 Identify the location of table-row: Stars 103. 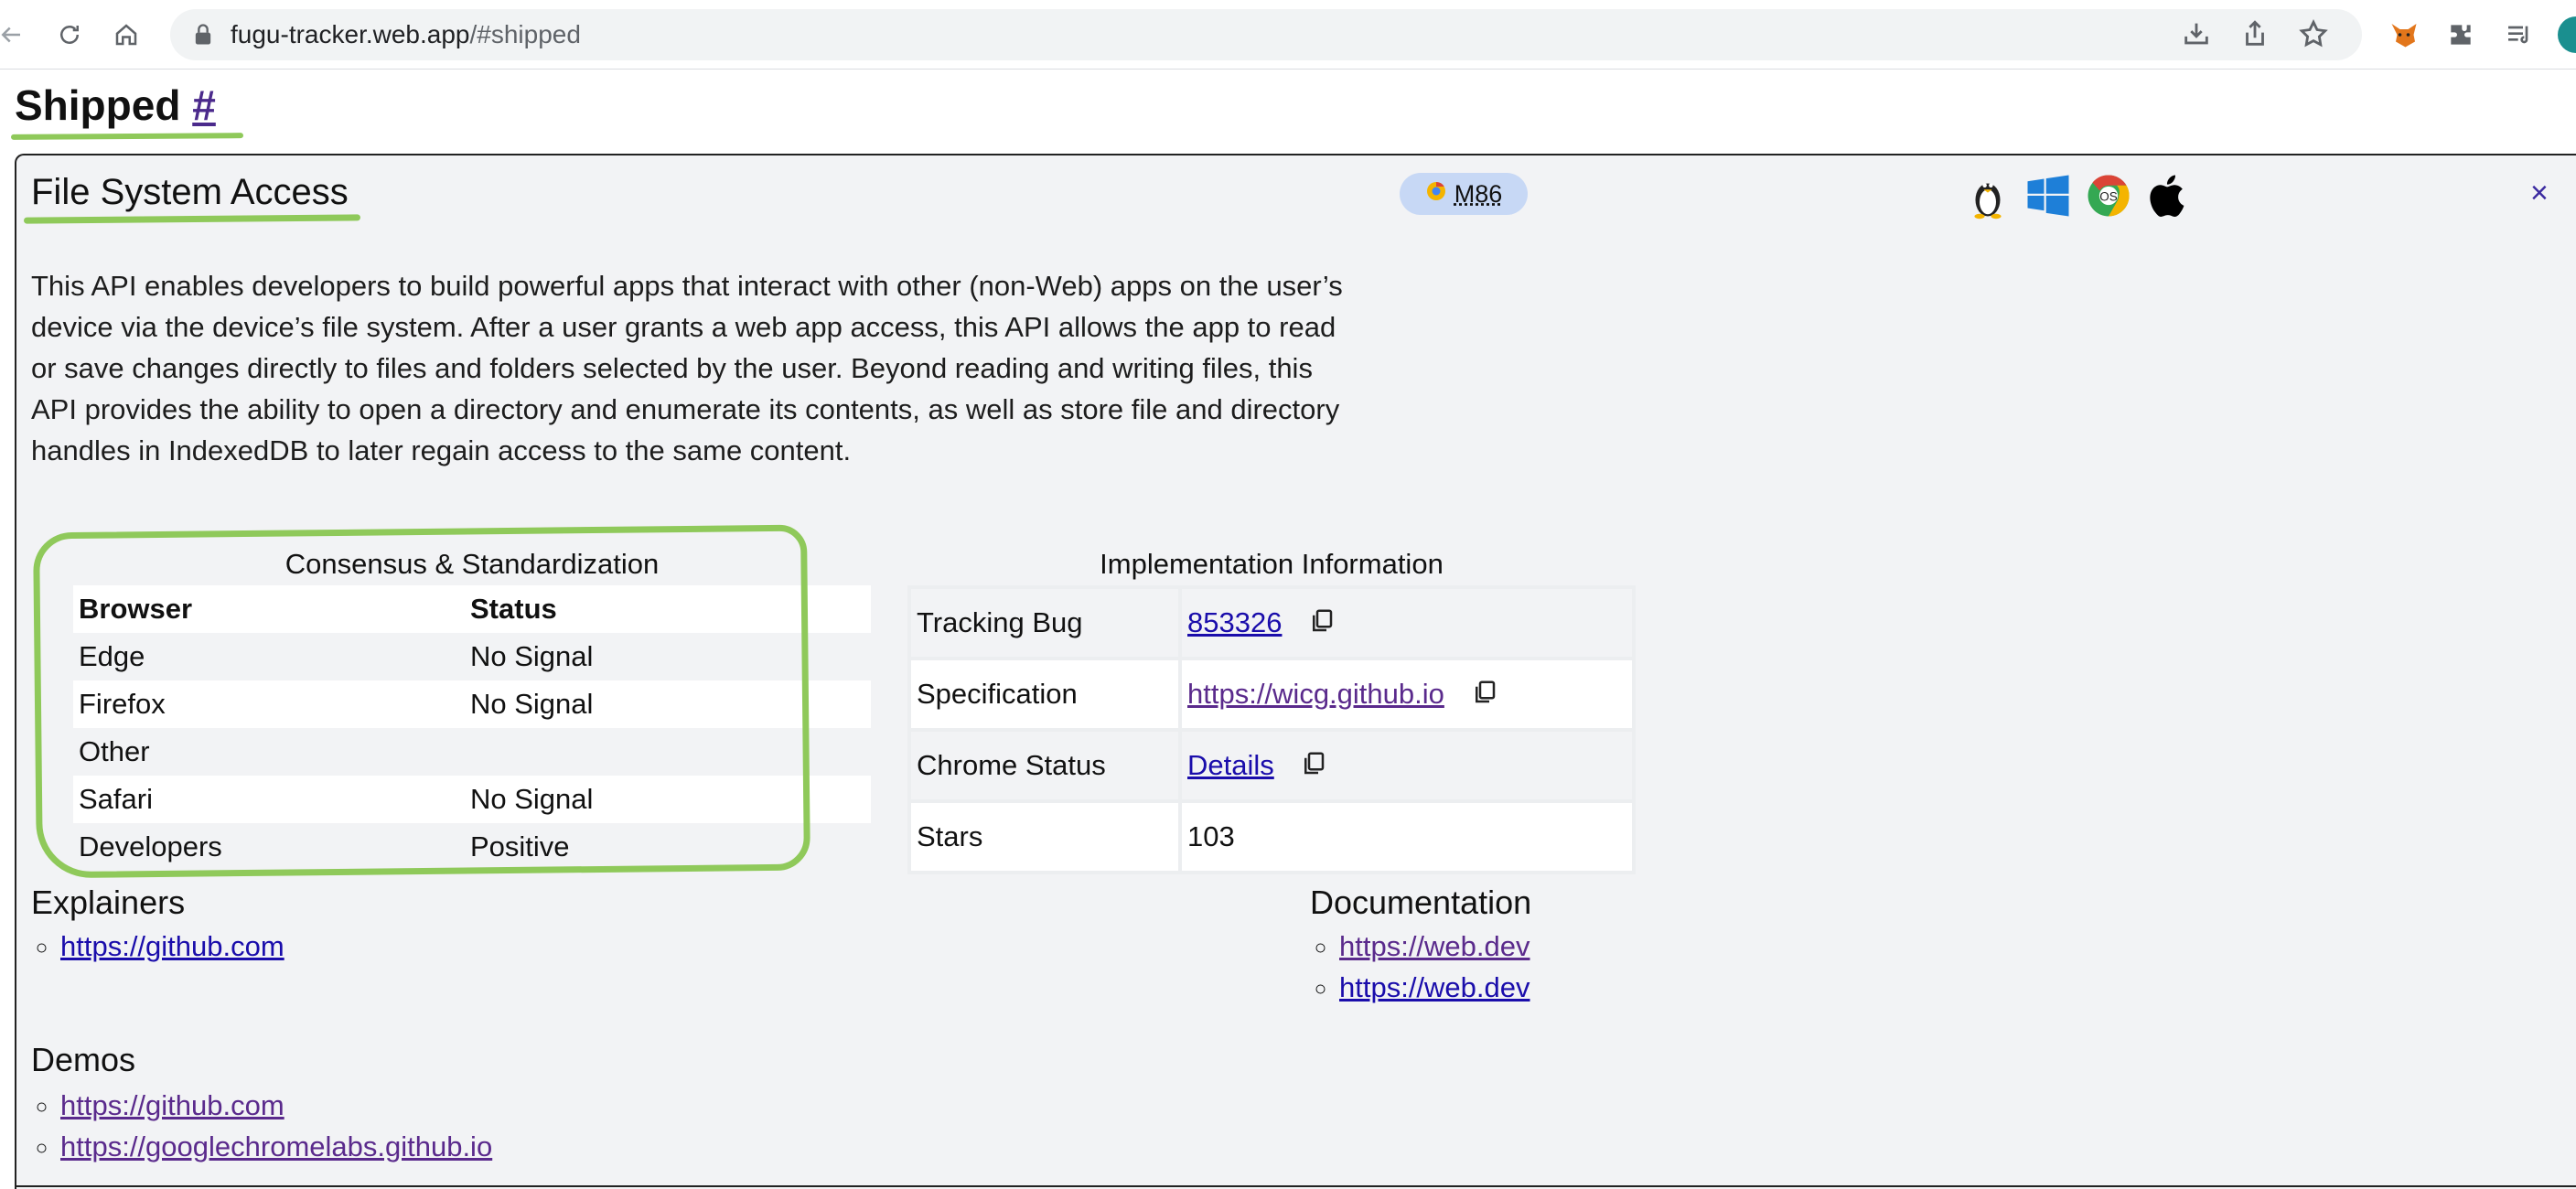
(1271, 837).